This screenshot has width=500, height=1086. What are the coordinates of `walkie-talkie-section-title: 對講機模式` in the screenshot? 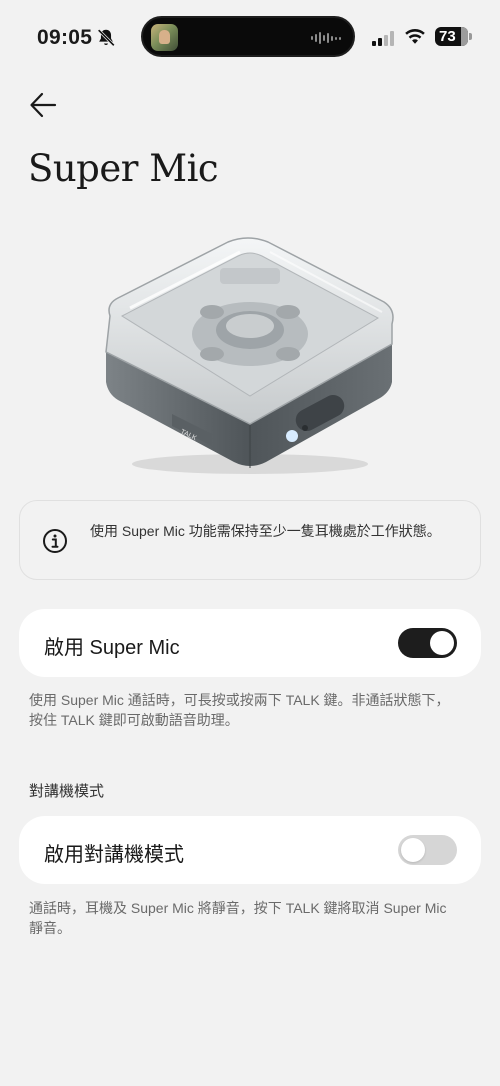 It's located at (67, 791).